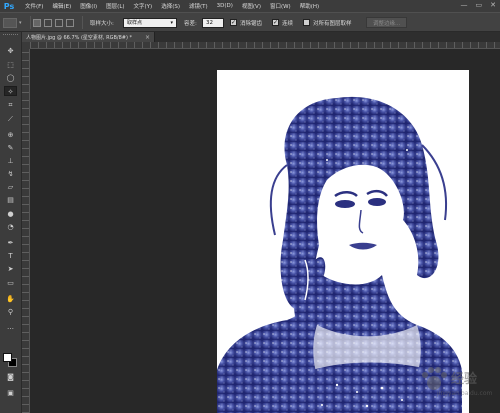  Describe the element at coordinates (10, 299) in the screenshot. I see `hand-tool-icon: ✋` at that location.